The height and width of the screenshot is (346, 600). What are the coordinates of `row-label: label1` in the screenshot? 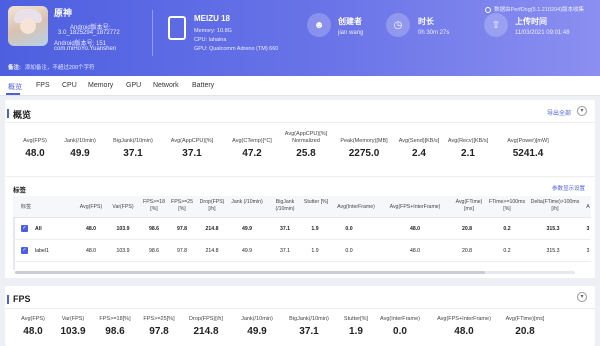 It's located at (42, 251).